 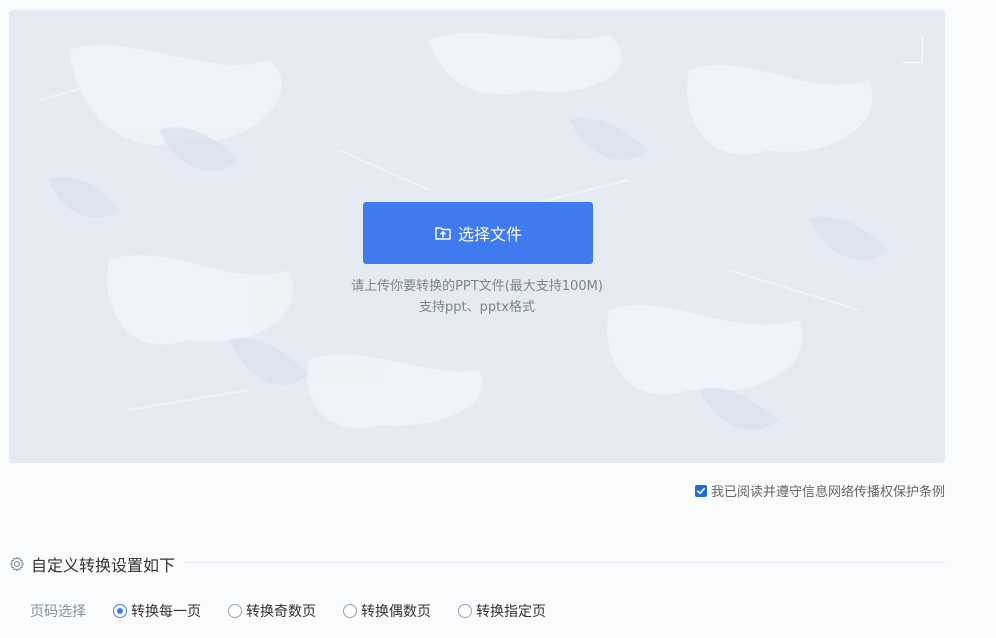 What do you see at coordinates (58, 612) in the screenshot?
I see `page-select-label: 页码选择` at bounding box center [58, 612].